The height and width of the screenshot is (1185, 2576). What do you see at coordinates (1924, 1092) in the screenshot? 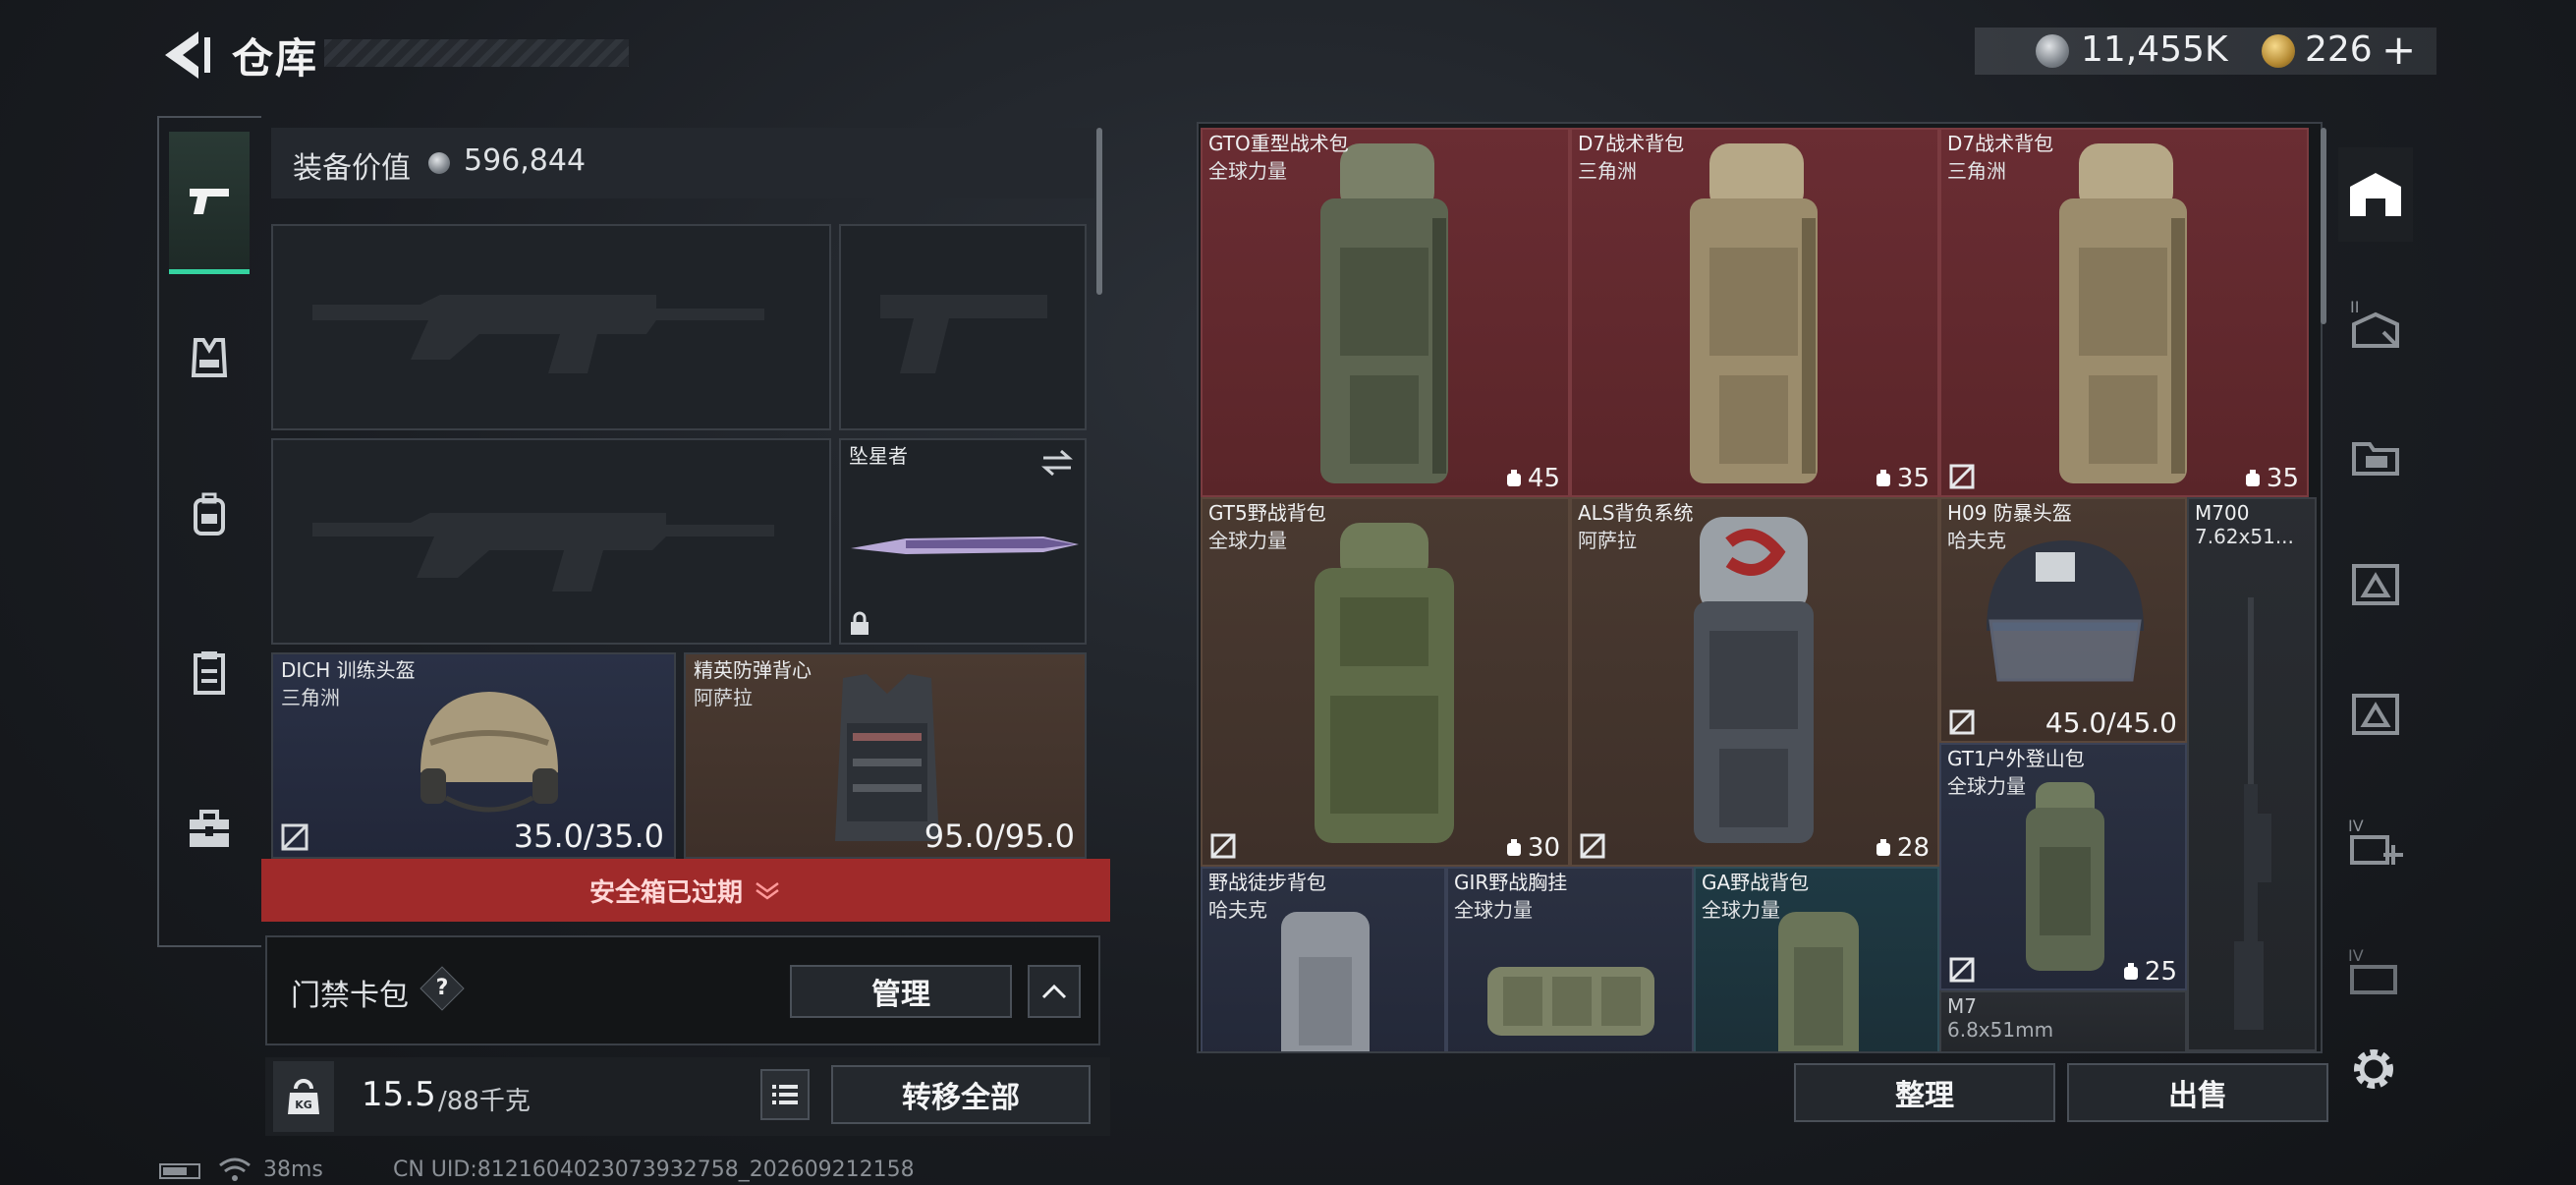
I see `sort-button: 整理` at bounding box center [1924, 1092].